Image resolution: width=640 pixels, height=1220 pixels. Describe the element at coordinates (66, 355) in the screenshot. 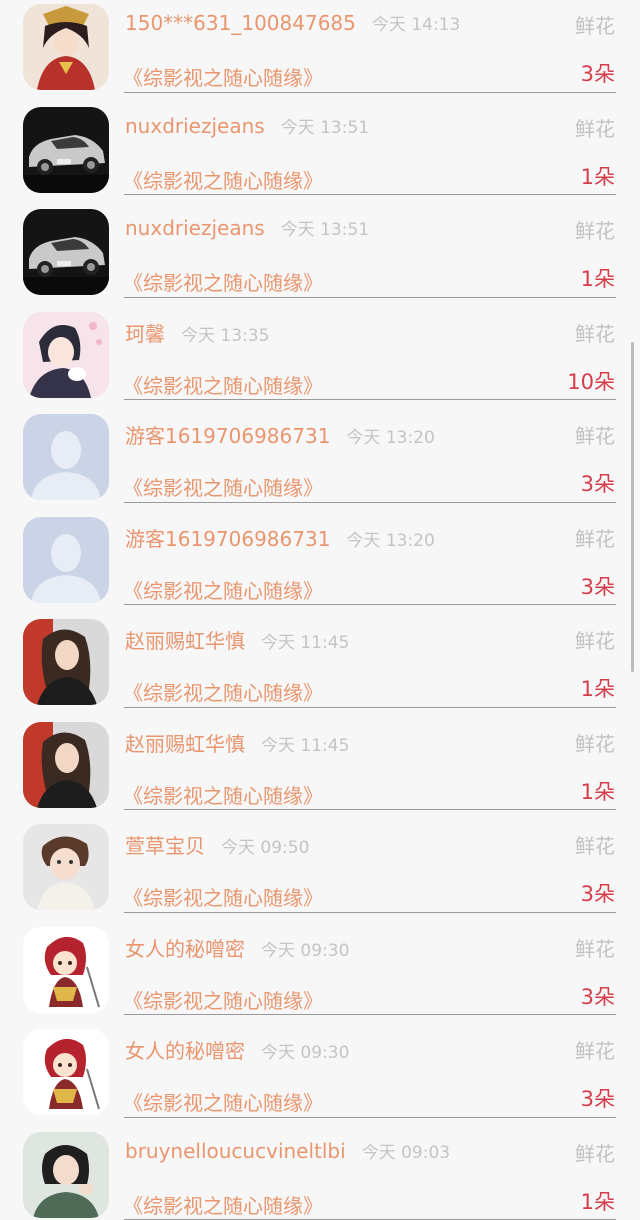

I see `anime-couple-avatar` at that location.